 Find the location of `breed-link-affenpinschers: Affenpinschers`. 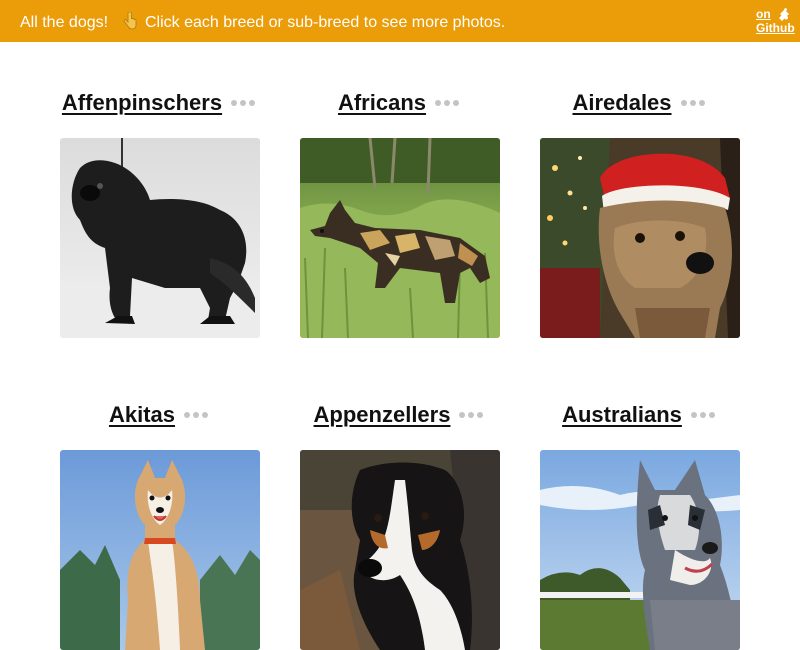

breed-link-affenpinschers: Affenpinschers is located at coordinates (142, 102).